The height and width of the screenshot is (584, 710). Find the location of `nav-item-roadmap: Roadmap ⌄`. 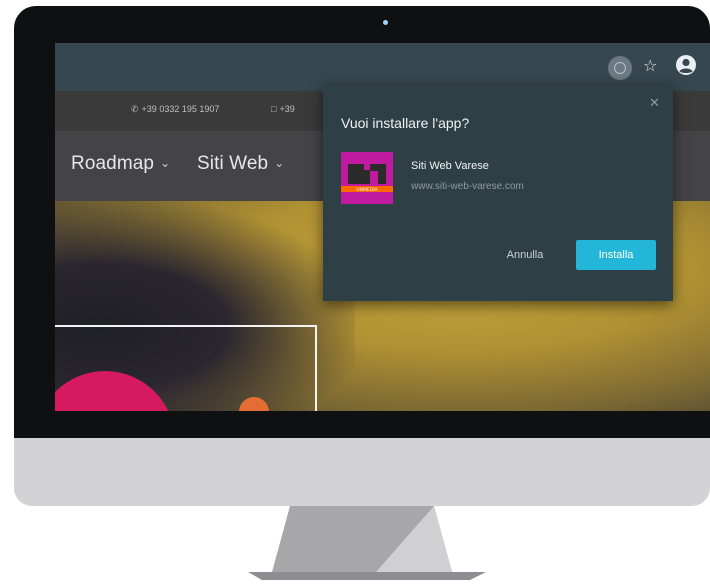

nav-item-roadmap: Roadmap ⌄ is located at coordinates (120, 164).